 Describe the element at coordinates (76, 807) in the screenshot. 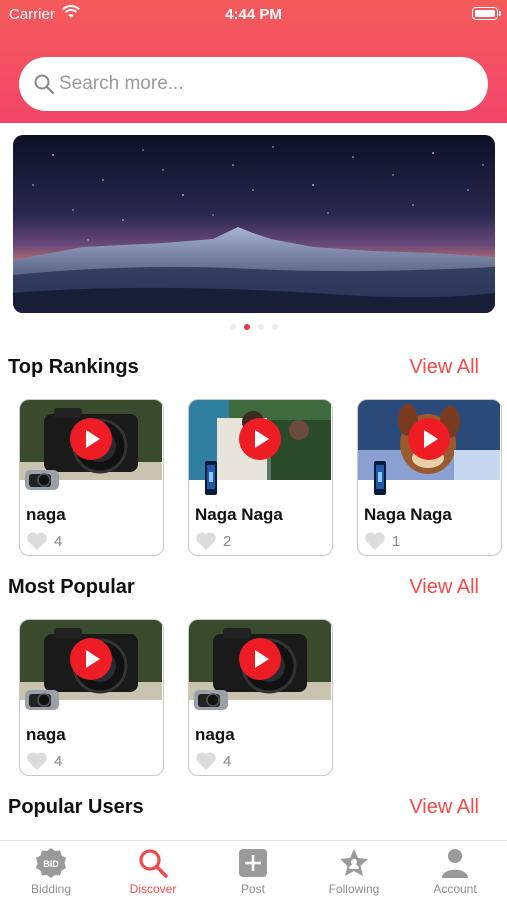

I see `section-title-popular-users: Popular Users` at that location.